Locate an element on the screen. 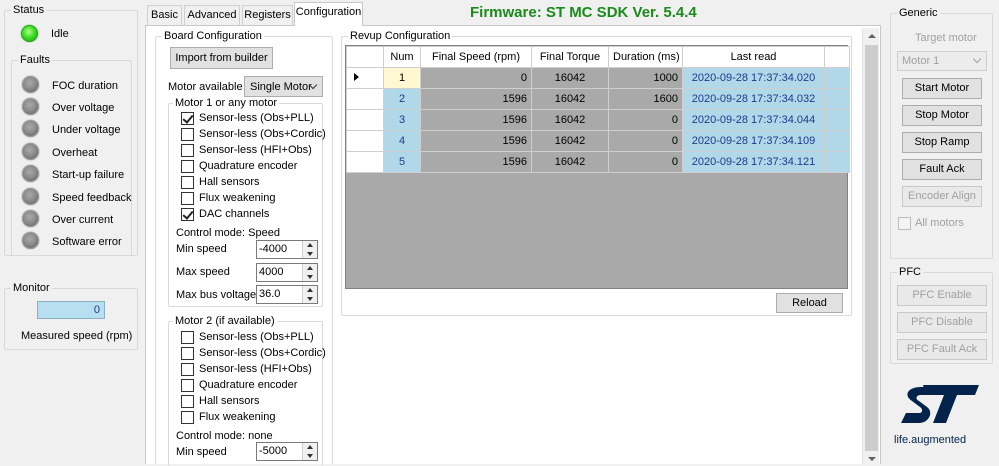  table-cell-filler is located at coordinates (837, 78).